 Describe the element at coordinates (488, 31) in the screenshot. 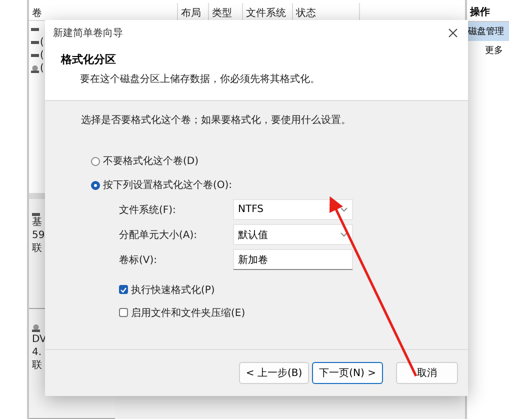

I see `action-item: 磁盘管理` at that location.